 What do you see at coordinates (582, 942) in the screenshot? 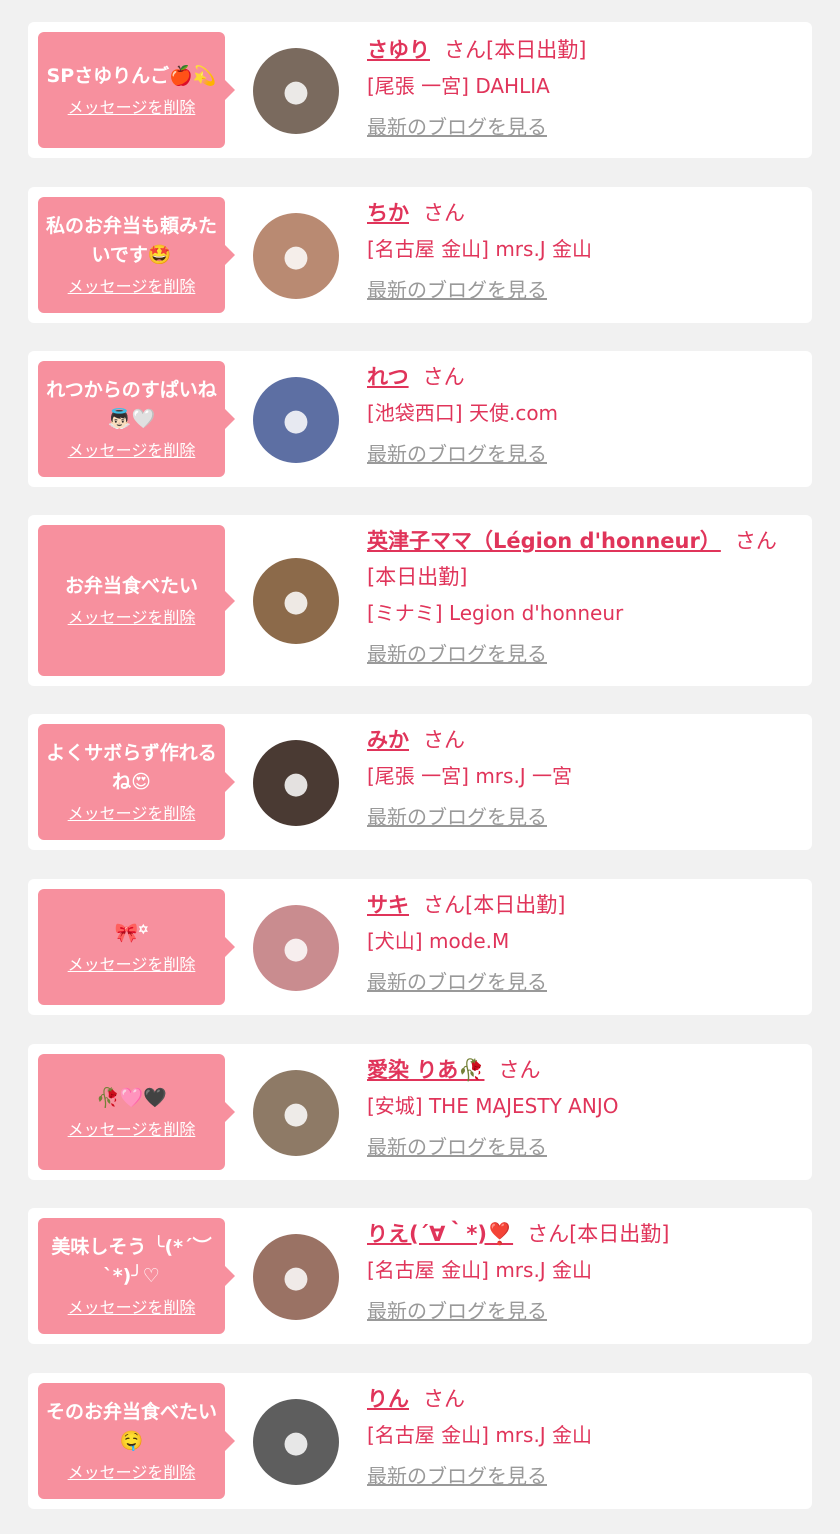
I see `cast-info: サキ さん[本日出勤] [犬山] mode.M 最新のブログを見る` at bounding box center [582, 942].